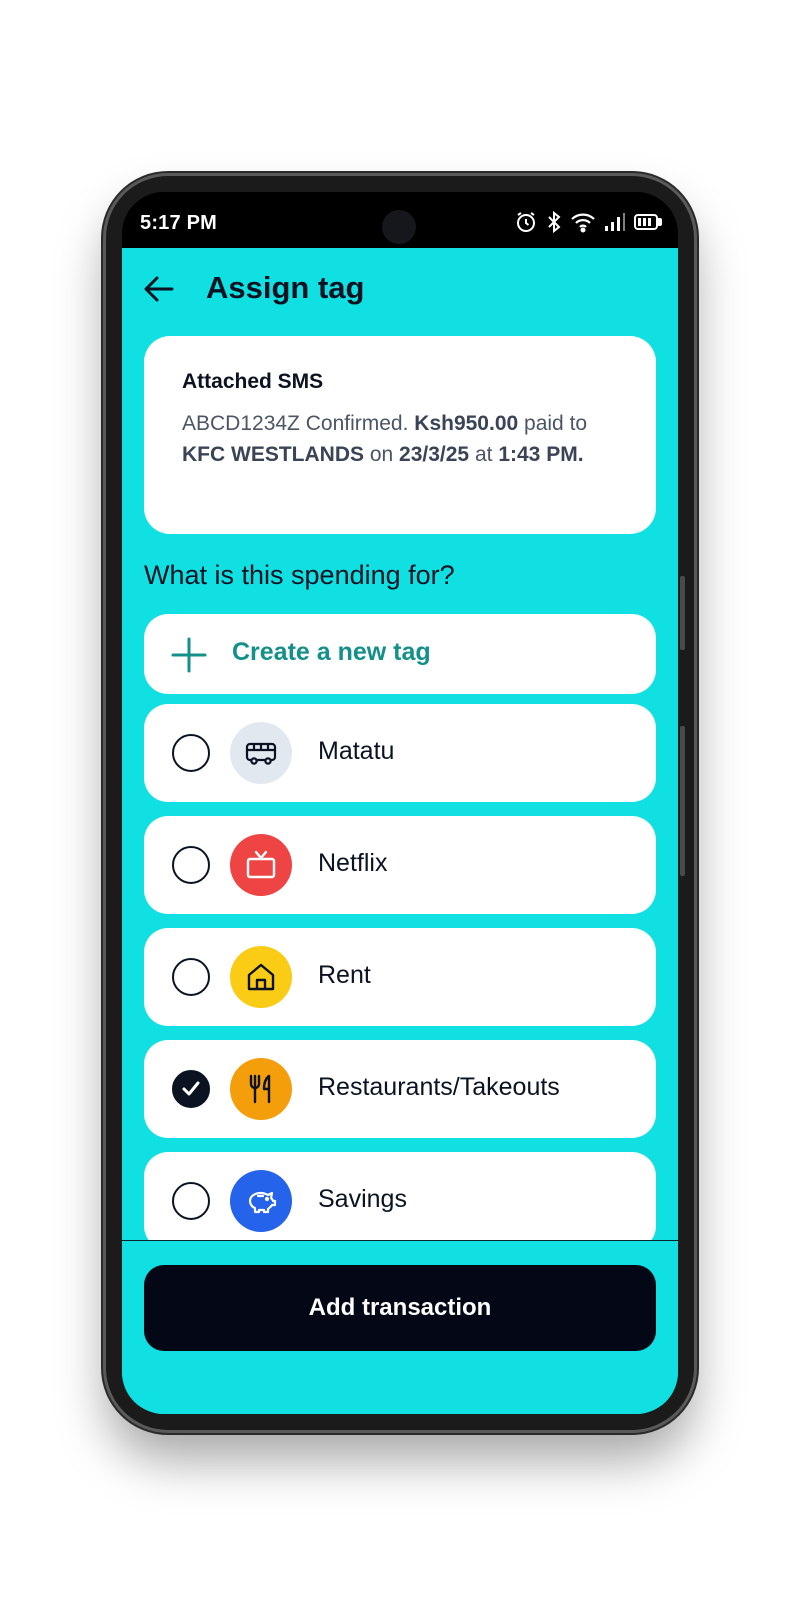 This screenshot has width=800, height=1600. Describe the element at coordinates (583, 223) in the screenshot. I see `wifi-icon` at that location.